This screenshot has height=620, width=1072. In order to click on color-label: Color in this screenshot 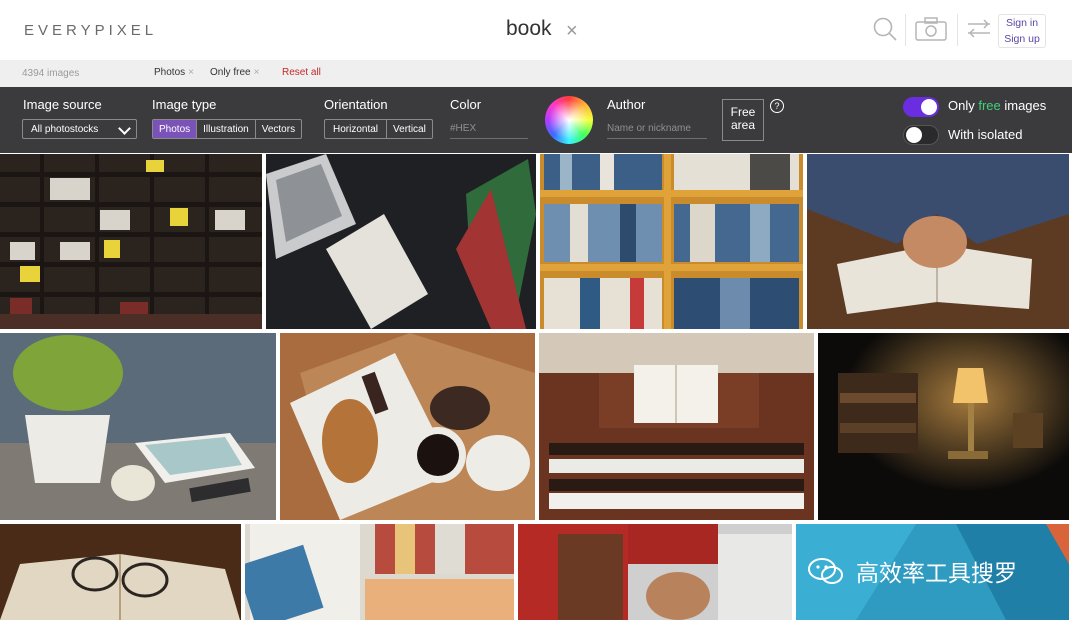, I will do `click(466, 104)`.